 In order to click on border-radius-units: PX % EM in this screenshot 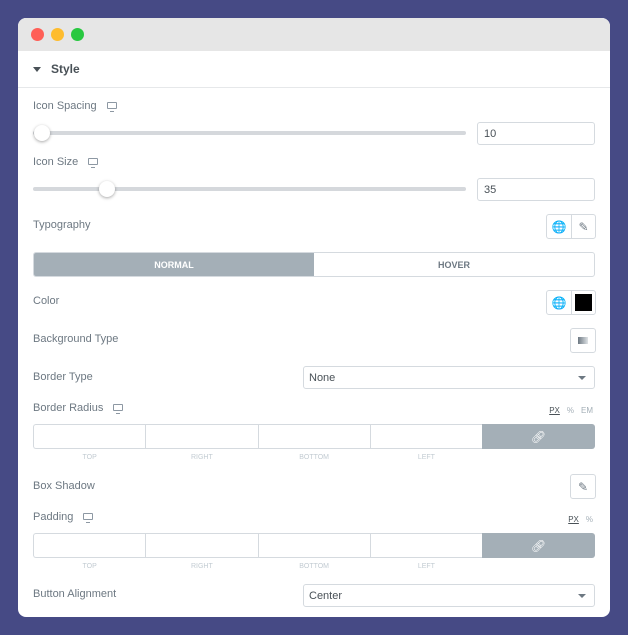, I will do `click(571, 410)`.